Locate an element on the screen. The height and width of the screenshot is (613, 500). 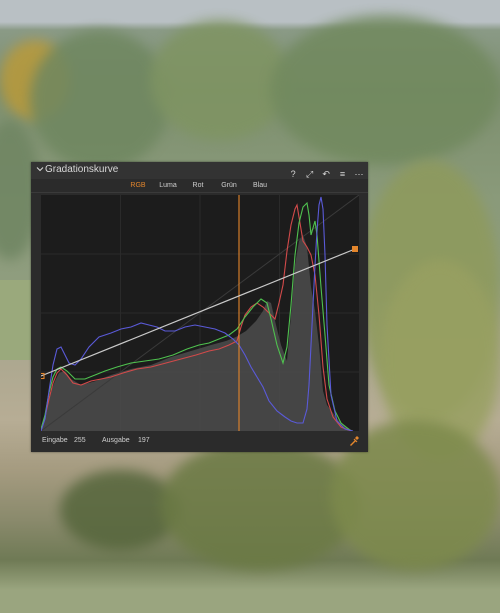
panel-header: Gradationskurve ? ⤢ ↶ ≡ ⋯ is located at coordinates (199, 170).